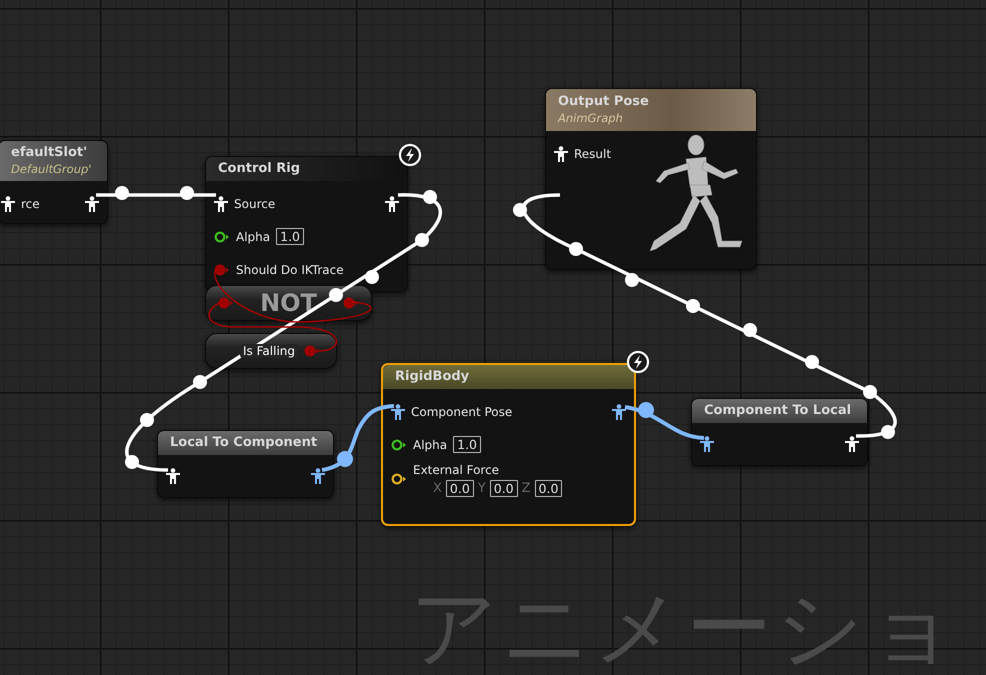 This screenshot has width=986, height=675. Describe the element at coordinates (399, 479) in the screenshot. I see `vector-pin-icon` at that location.